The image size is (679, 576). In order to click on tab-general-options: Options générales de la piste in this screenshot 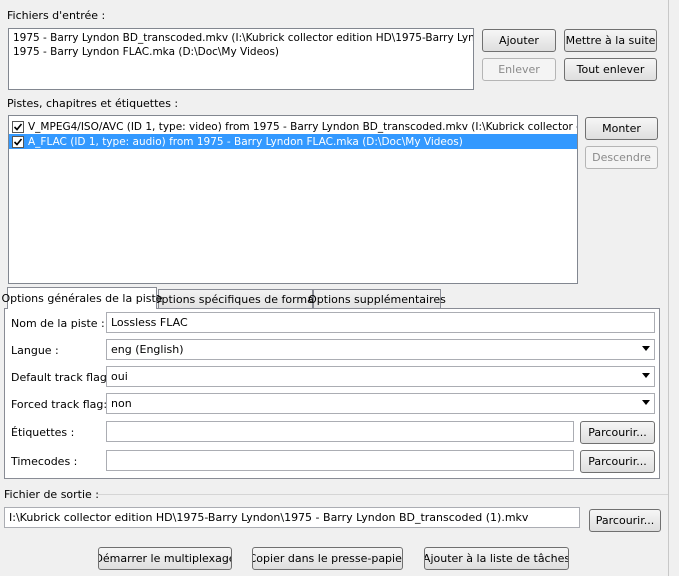, I will do `click(82, 298)`.